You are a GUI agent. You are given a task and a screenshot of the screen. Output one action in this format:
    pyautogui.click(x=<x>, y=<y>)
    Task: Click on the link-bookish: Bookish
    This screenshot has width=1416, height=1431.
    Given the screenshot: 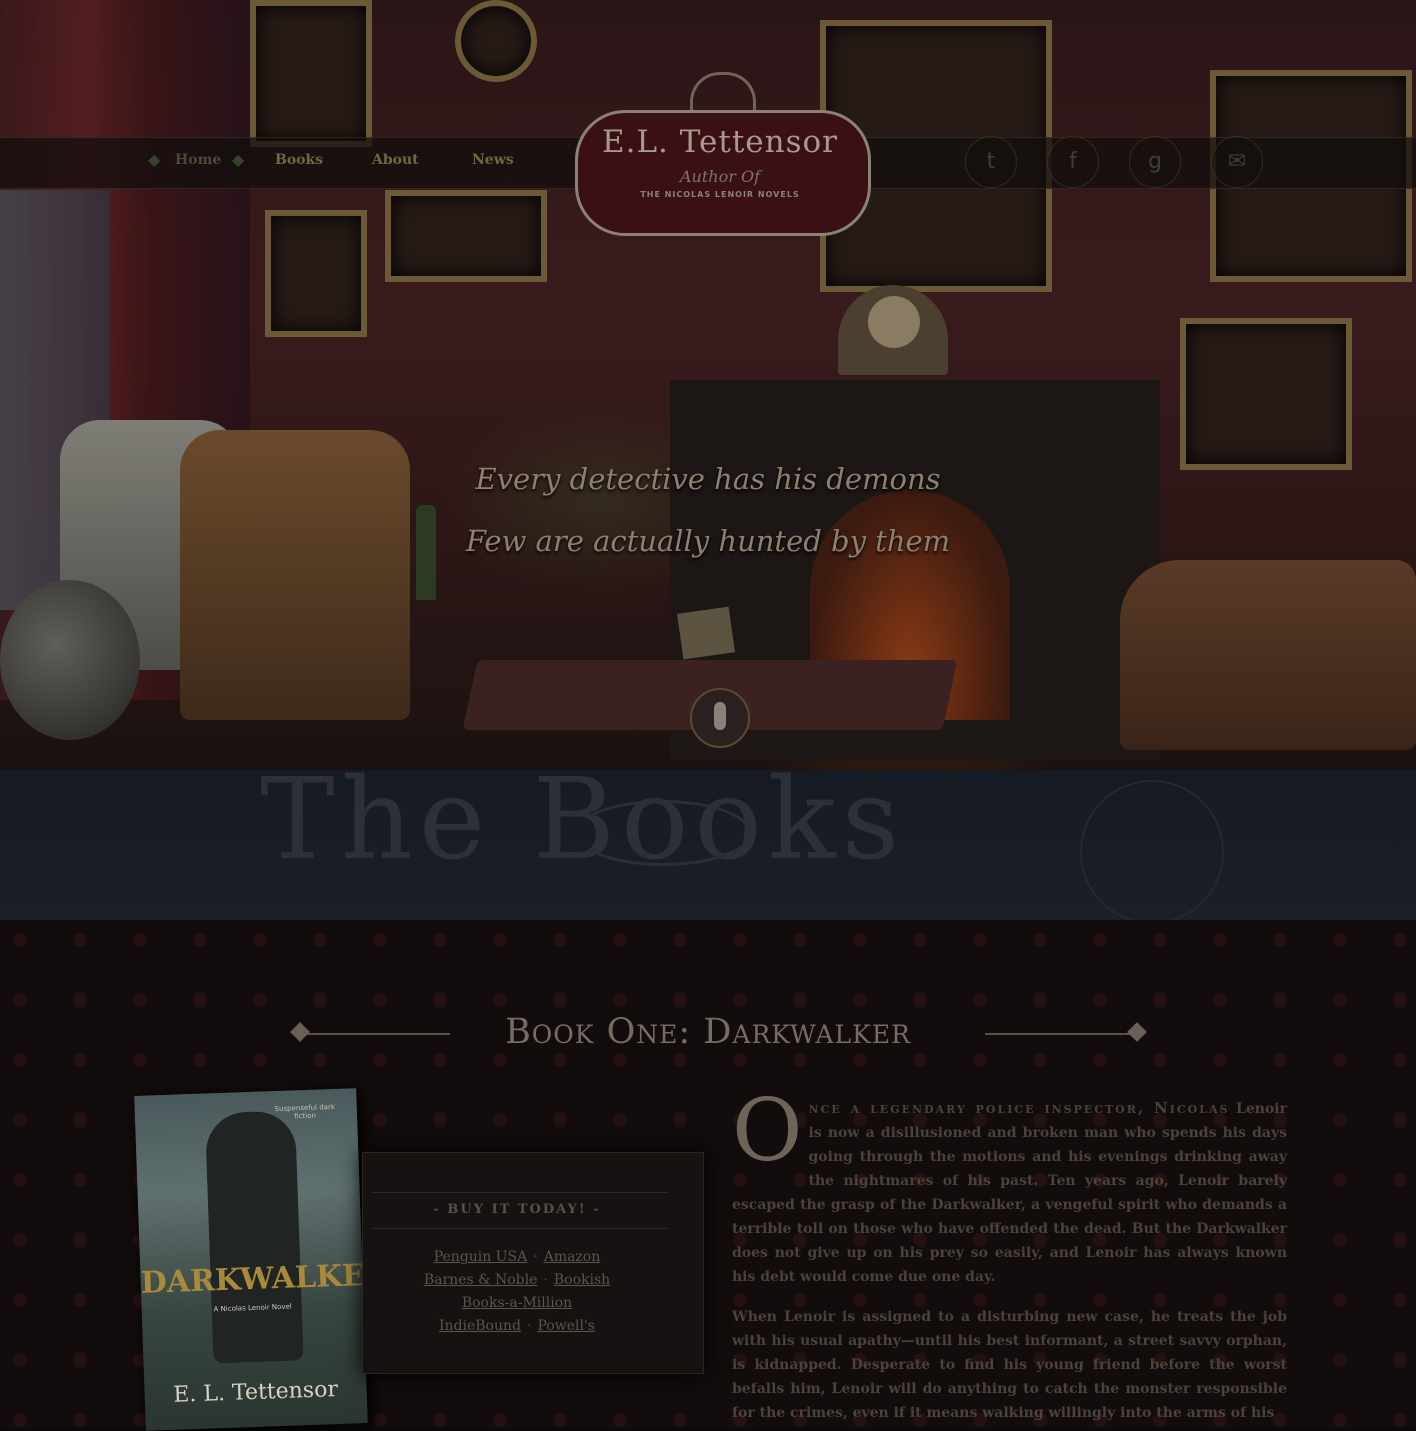 What is the action you would take?
    pyautogui.click(x=582, y=1280)
    